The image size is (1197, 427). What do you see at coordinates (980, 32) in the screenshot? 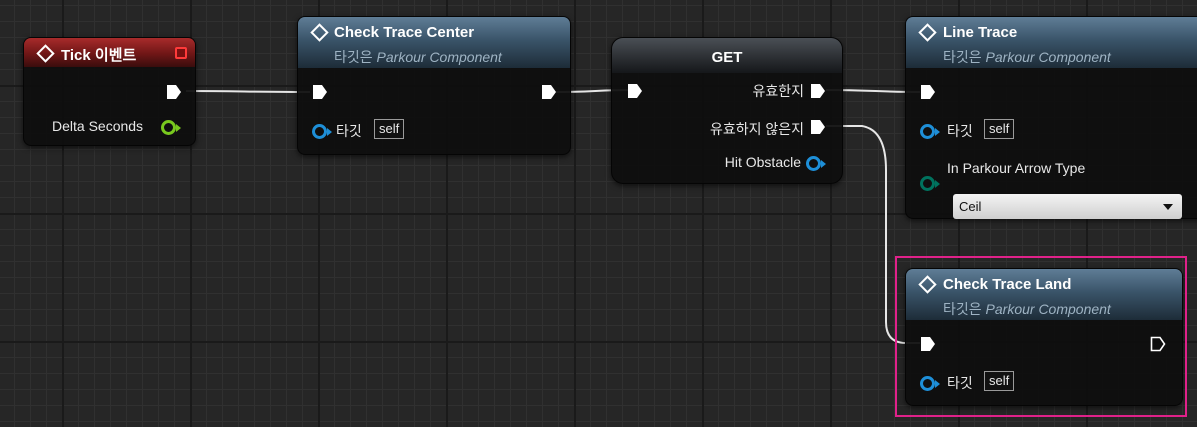
I see `line-trace-title: Line Trace` at bounding box center [980, 32].